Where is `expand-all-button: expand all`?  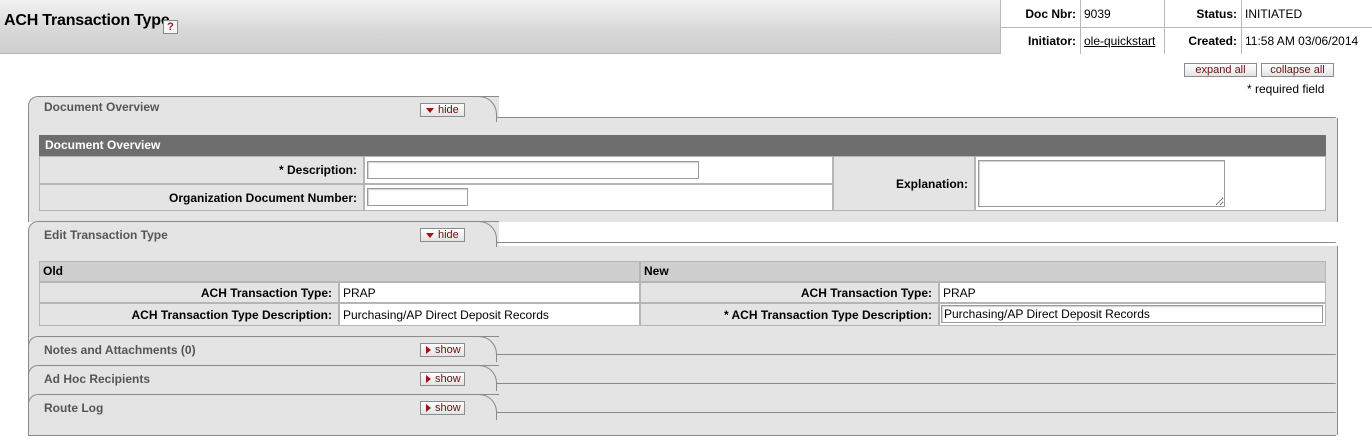
expand-all-button: expand all is located at coordinates (1220, 70).